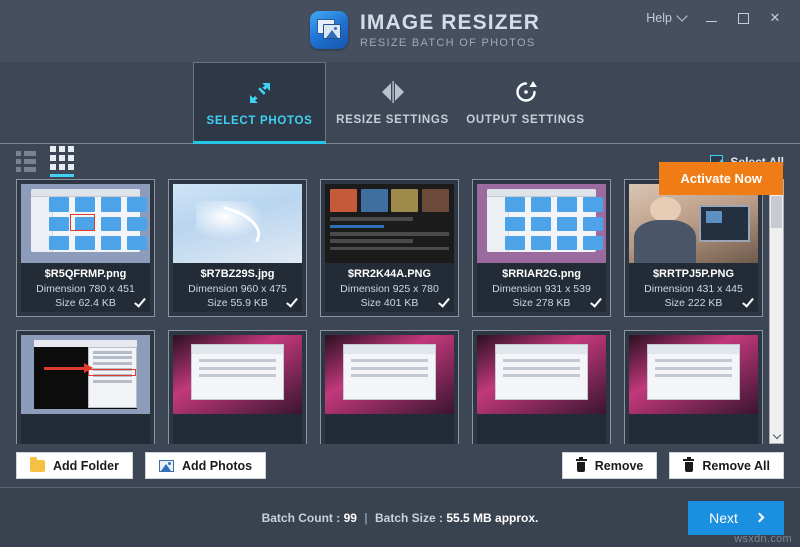  I want to click on list-view-icon, so click(26, 161).